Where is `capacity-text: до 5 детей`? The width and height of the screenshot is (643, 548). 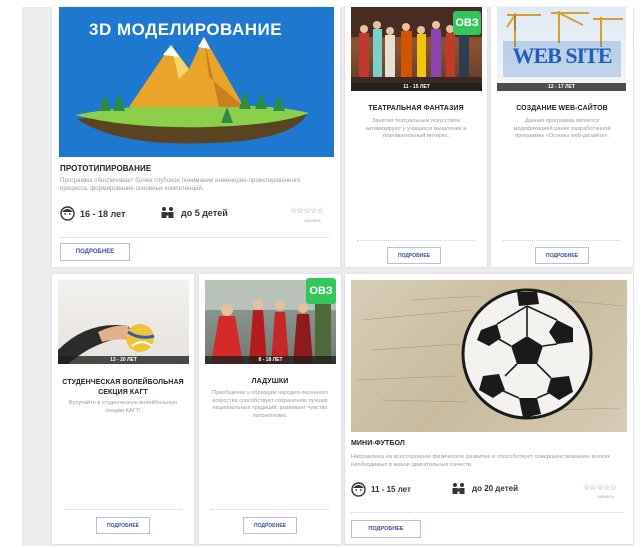
capacity-text: до 5 детей is located at coordinates (204, 212).